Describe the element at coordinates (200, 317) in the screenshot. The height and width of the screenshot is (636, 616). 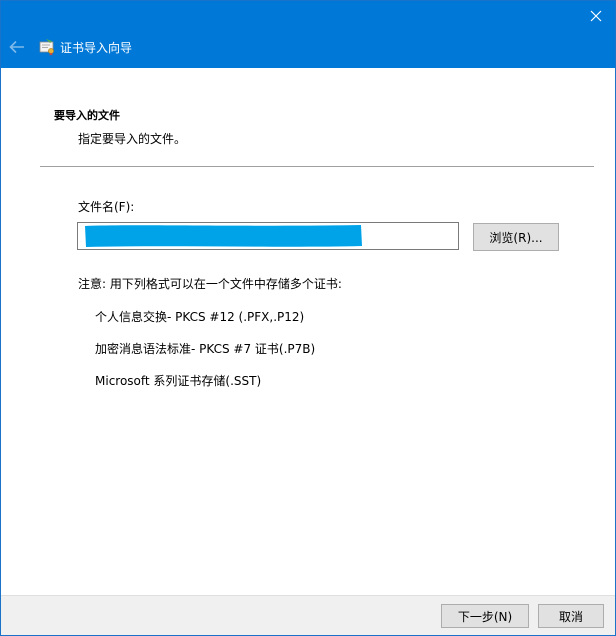
I see `format-item-pfx: 个人信息交换- PKCS #12 (.PFX,.P12)` at that location.